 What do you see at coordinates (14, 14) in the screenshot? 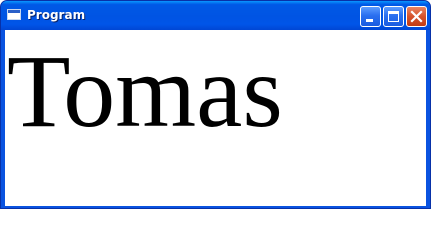
I see `window-icon` at bounding box center [14, 14].